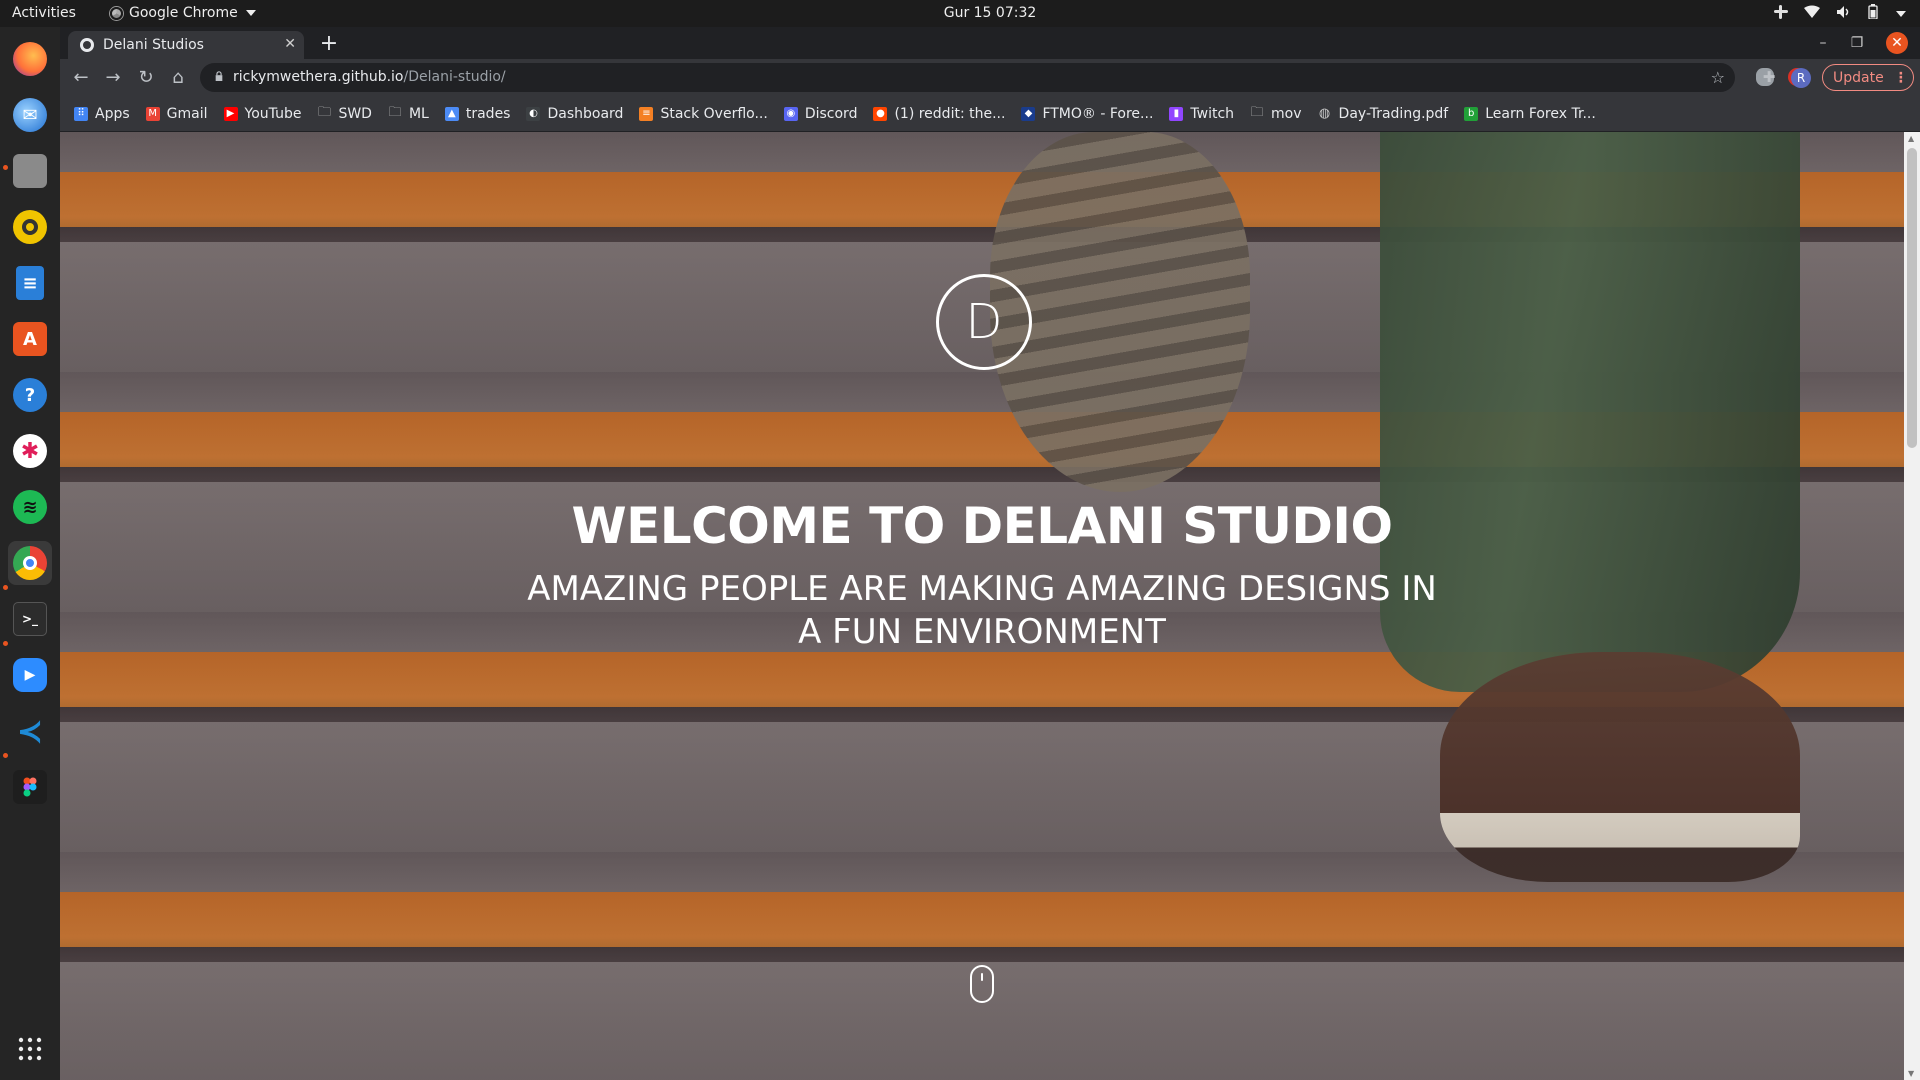 This screenshot has height=1080, width=1920. I want to click on dock-firefox, so click(30, 59).